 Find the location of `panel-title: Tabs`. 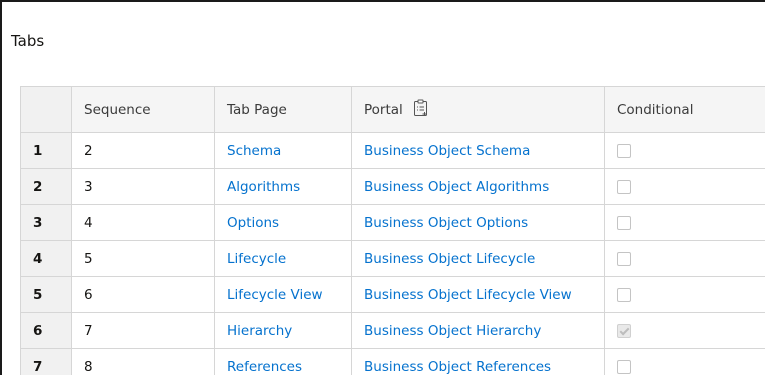

panel-title: Tabs is located at coordinates (28, 41).